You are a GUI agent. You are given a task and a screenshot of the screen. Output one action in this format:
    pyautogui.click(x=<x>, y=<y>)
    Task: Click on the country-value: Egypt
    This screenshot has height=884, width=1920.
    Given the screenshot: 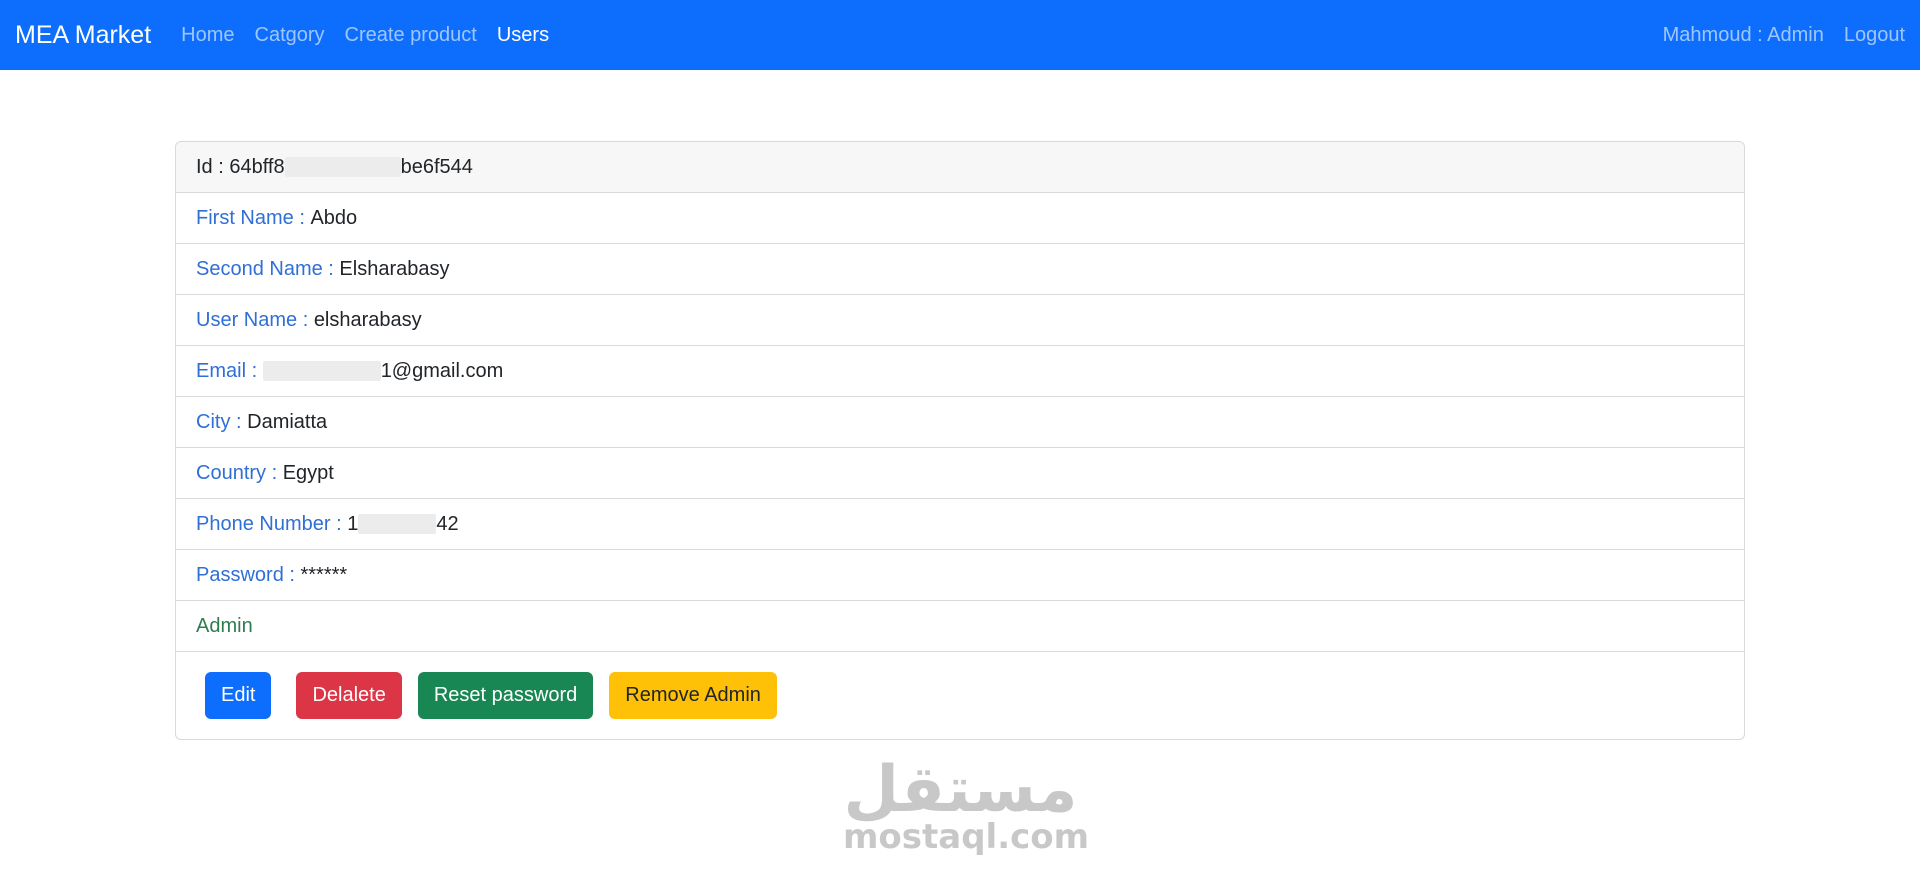 What is the action you would take?
    pyautogui.click(x=308, y=472)
    